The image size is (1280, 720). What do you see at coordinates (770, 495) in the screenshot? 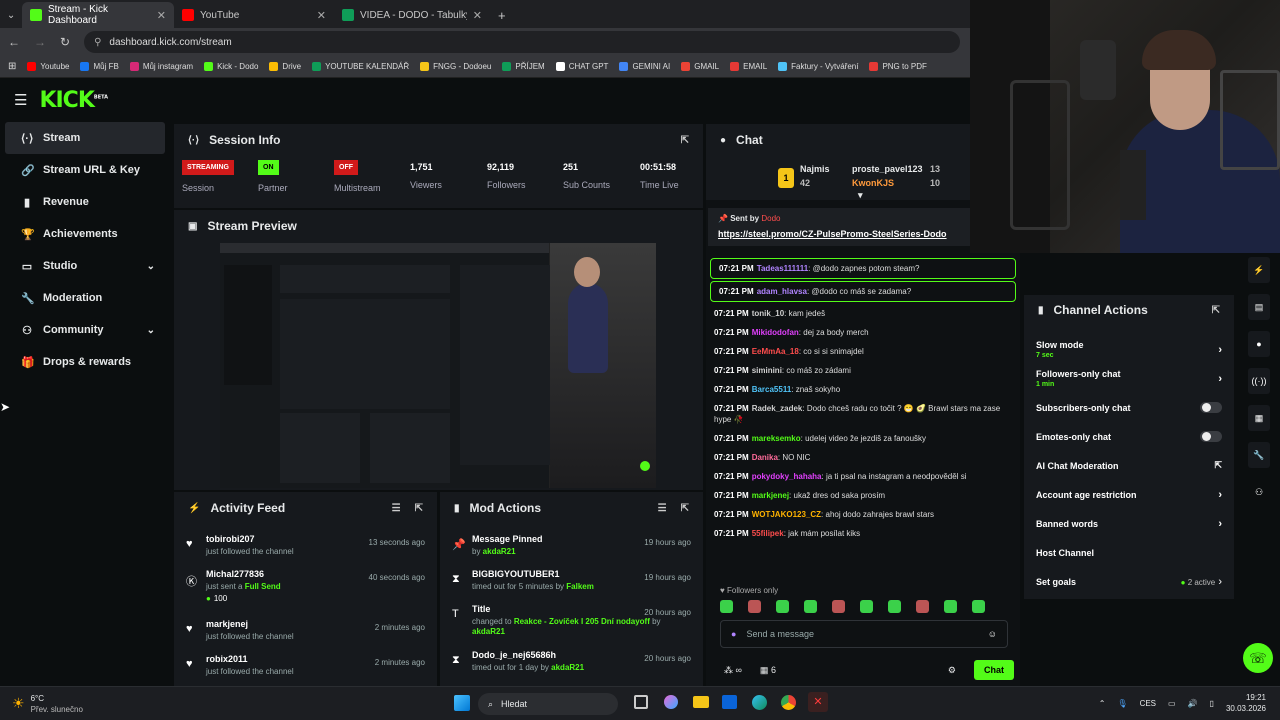
I see `chat-username: markjenej` at bounding box center [770, 495].